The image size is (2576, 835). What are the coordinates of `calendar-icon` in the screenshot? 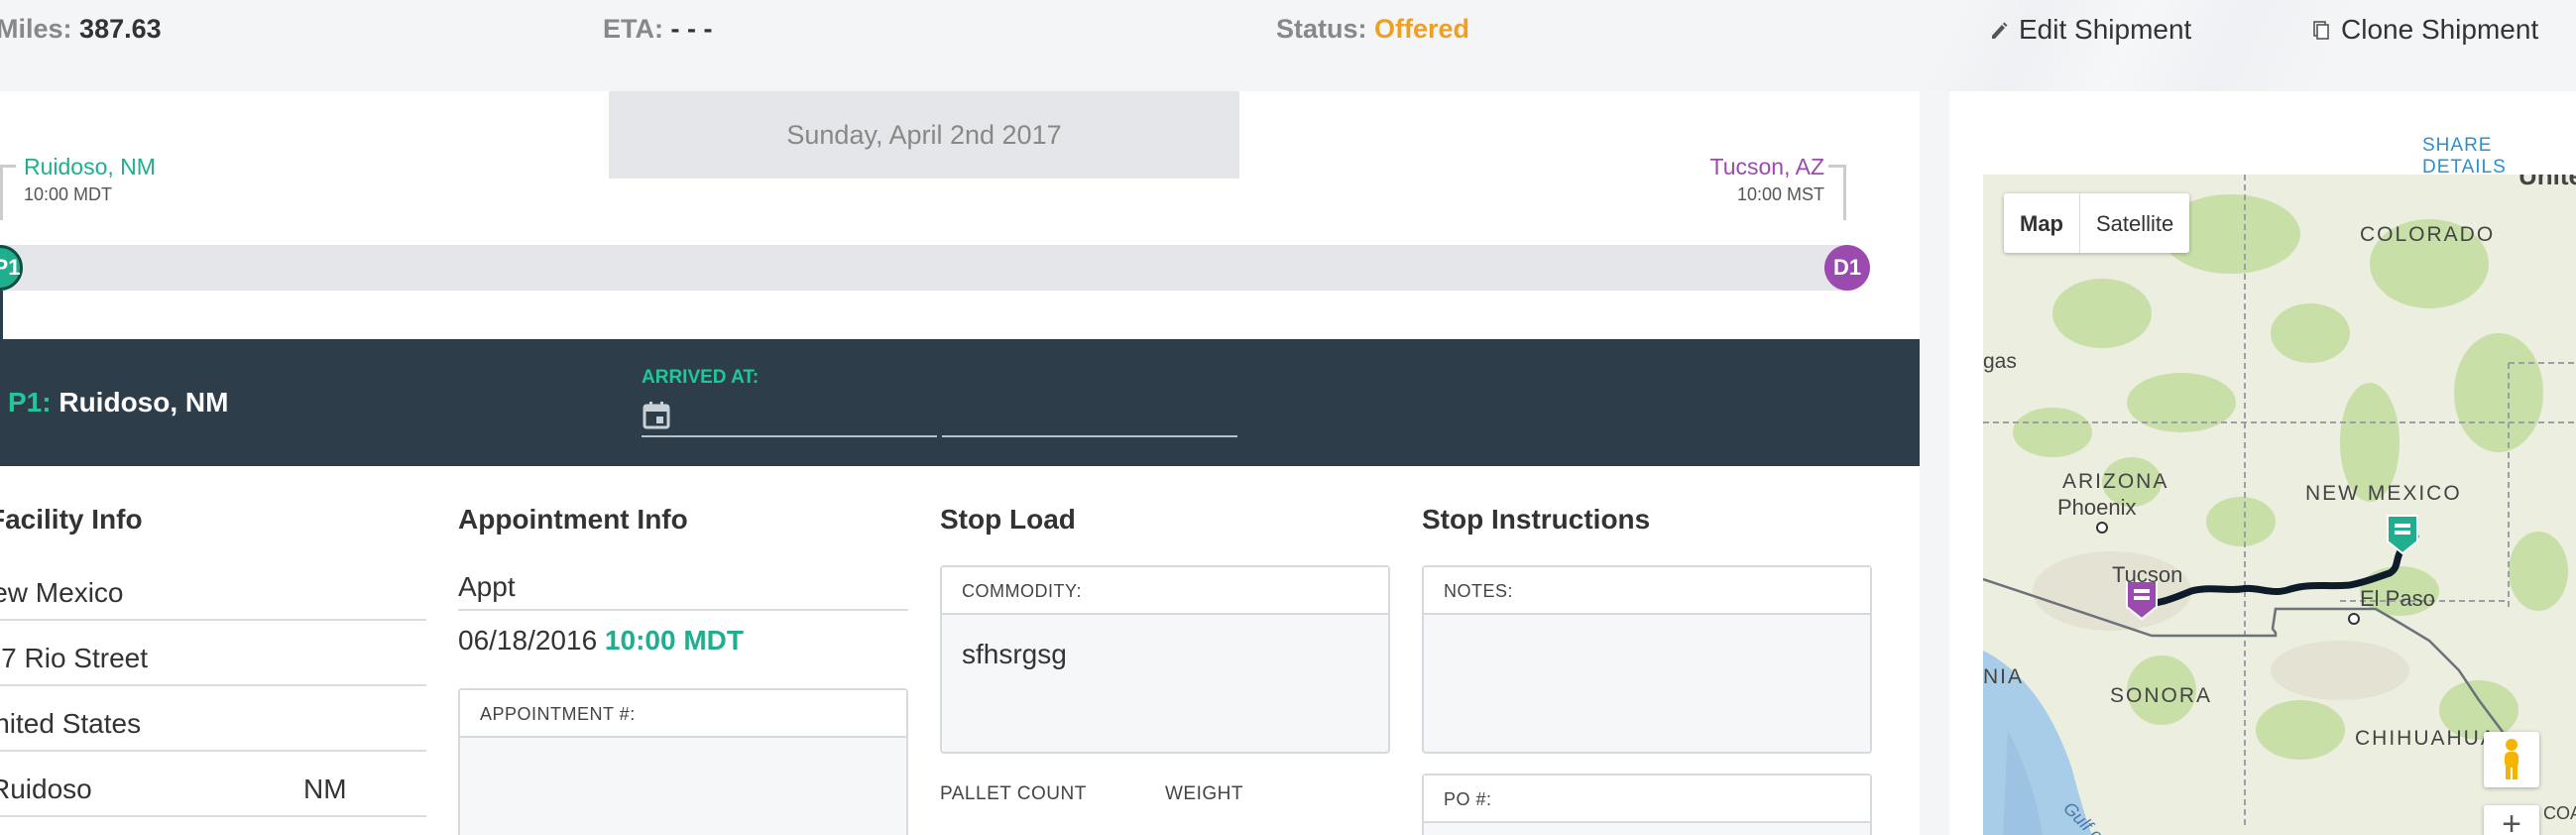 It's located at (657, 415).